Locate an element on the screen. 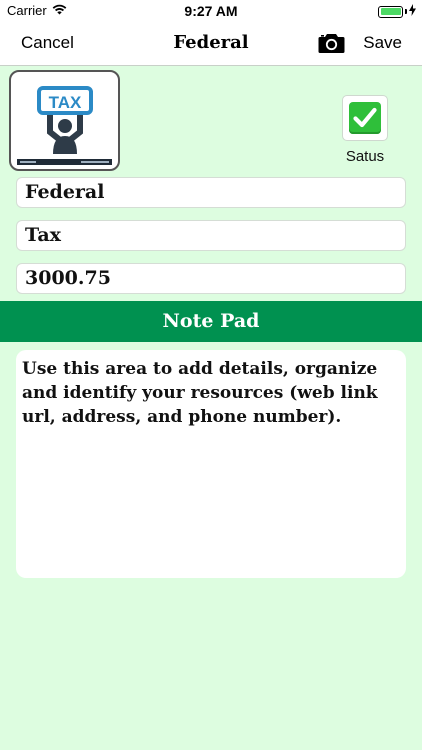 The width and height of the screenshot is (422, 750). name-field: Federal is located at coordinates (211, 192).